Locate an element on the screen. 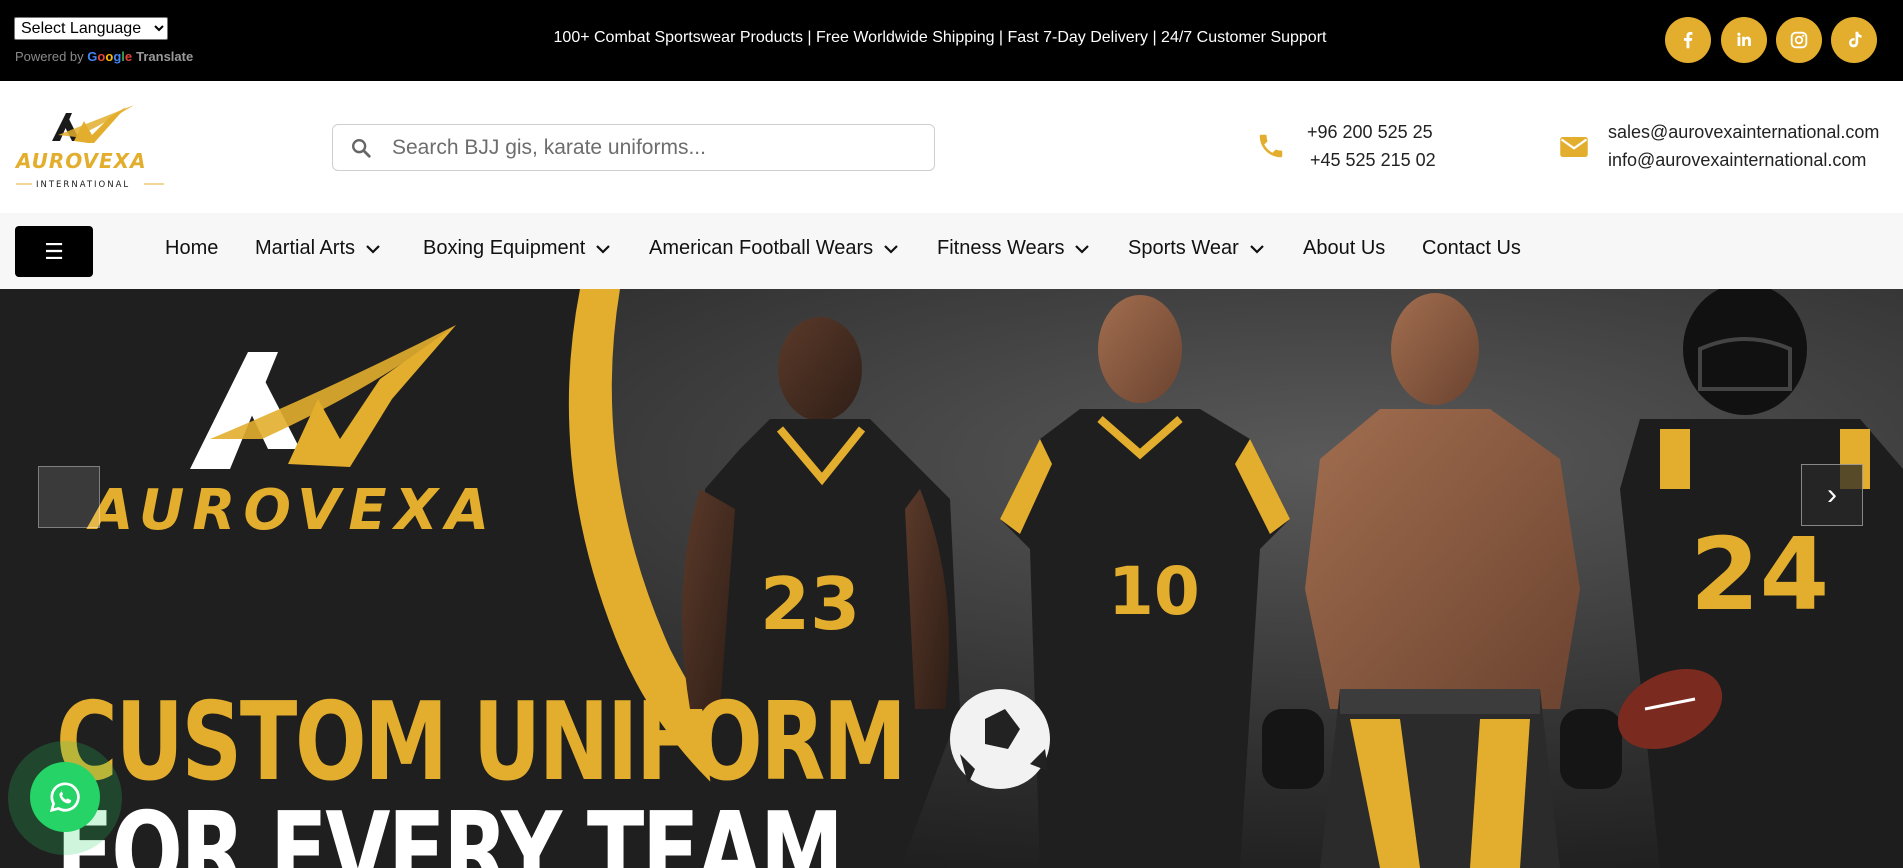  instagram-link is located at coordinates (1799, 40).